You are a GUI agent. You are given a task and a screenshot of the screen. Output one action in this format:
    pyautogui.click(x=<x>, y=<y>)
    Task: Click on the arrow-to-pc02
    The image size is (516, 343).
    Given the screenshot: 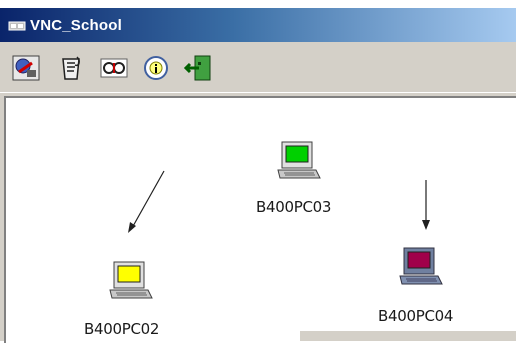 What is the action you would take?
    pyautogui.click(x=146, y=201)
    